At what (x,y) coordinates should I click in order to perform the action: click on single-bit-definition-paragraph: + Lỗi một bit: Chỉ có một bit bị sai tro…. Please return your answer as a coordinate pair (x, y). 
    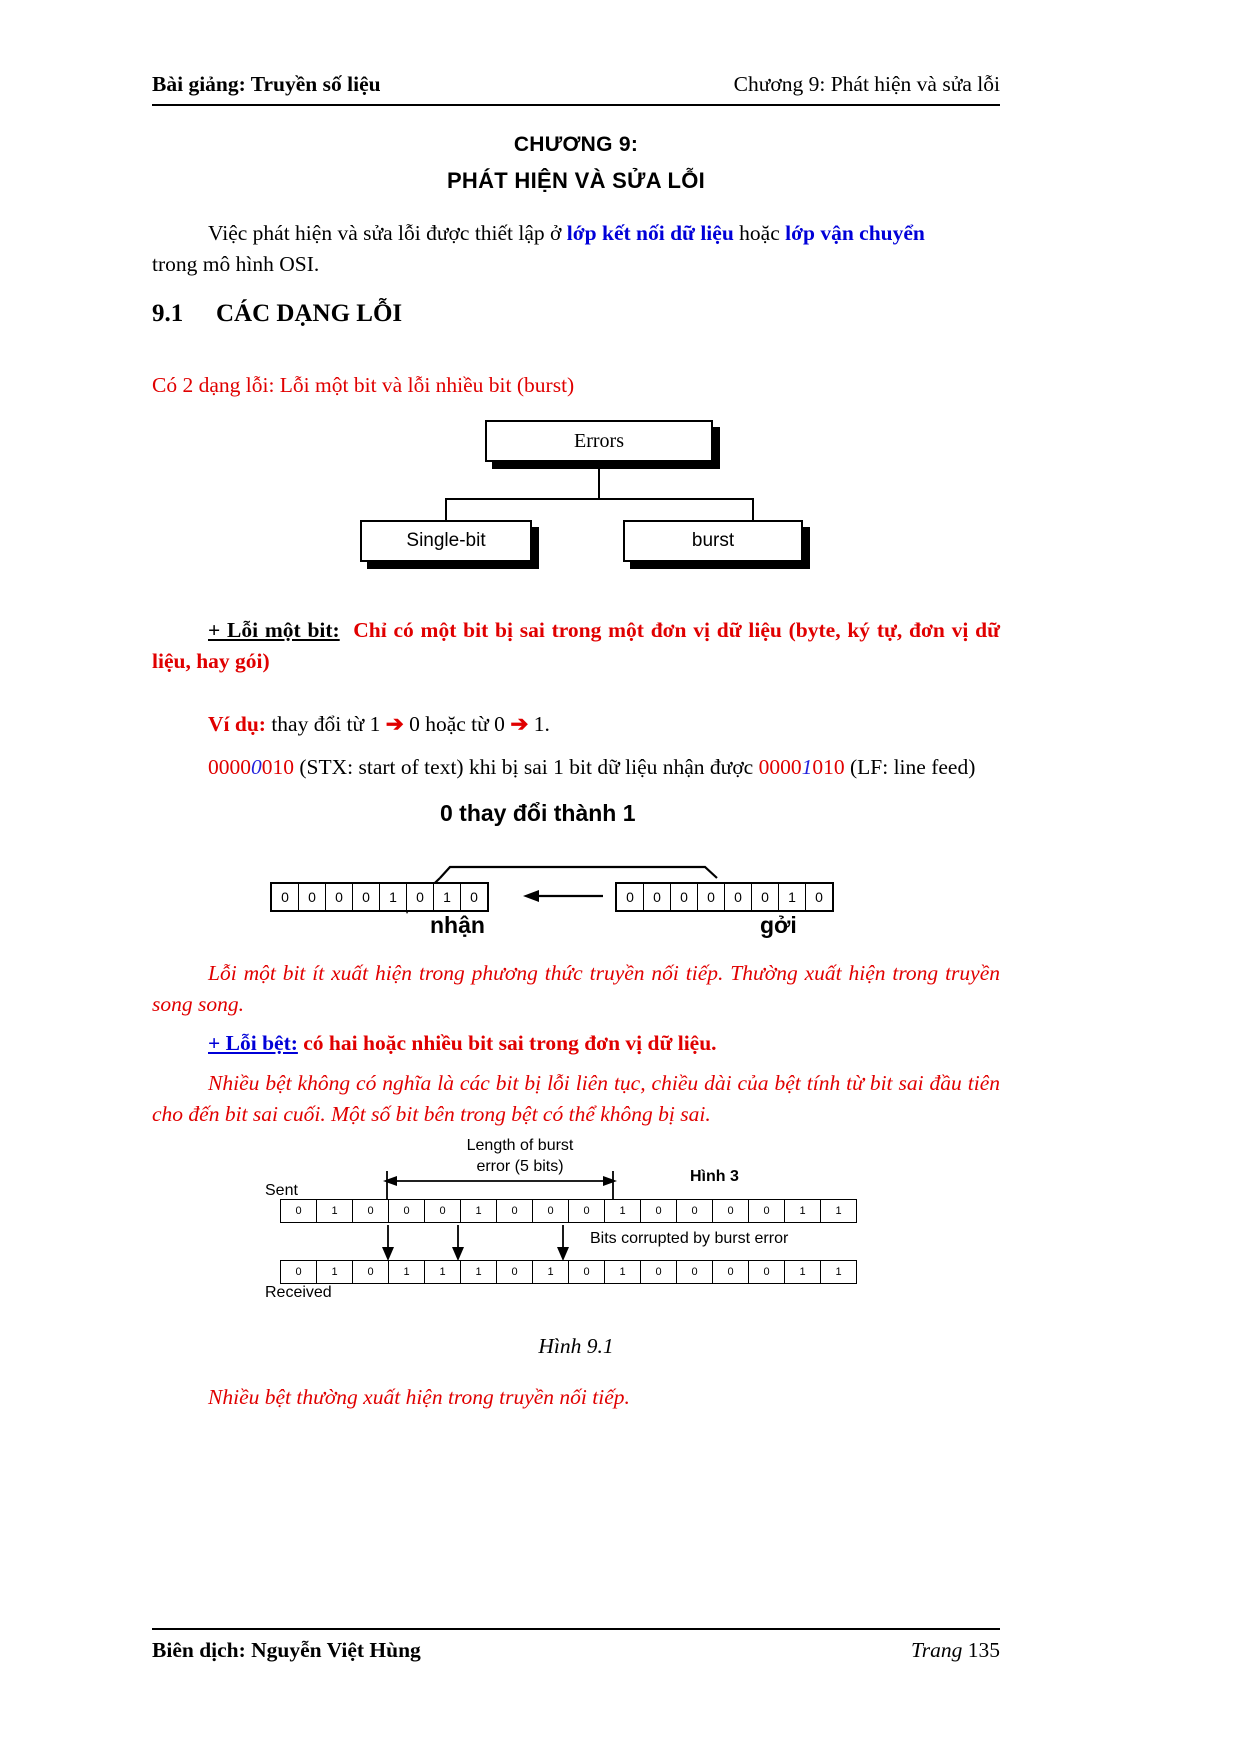
    Looking at the image, I should click on (576, 646).